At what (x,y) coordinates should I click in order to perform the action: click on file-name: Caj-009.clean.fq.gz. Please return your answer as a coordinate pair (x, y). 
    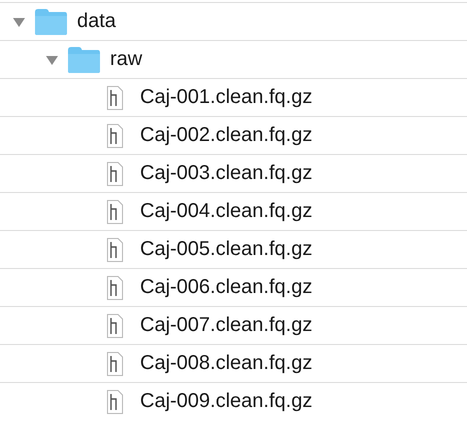
    Looking at the image, I should click on (226, 401).